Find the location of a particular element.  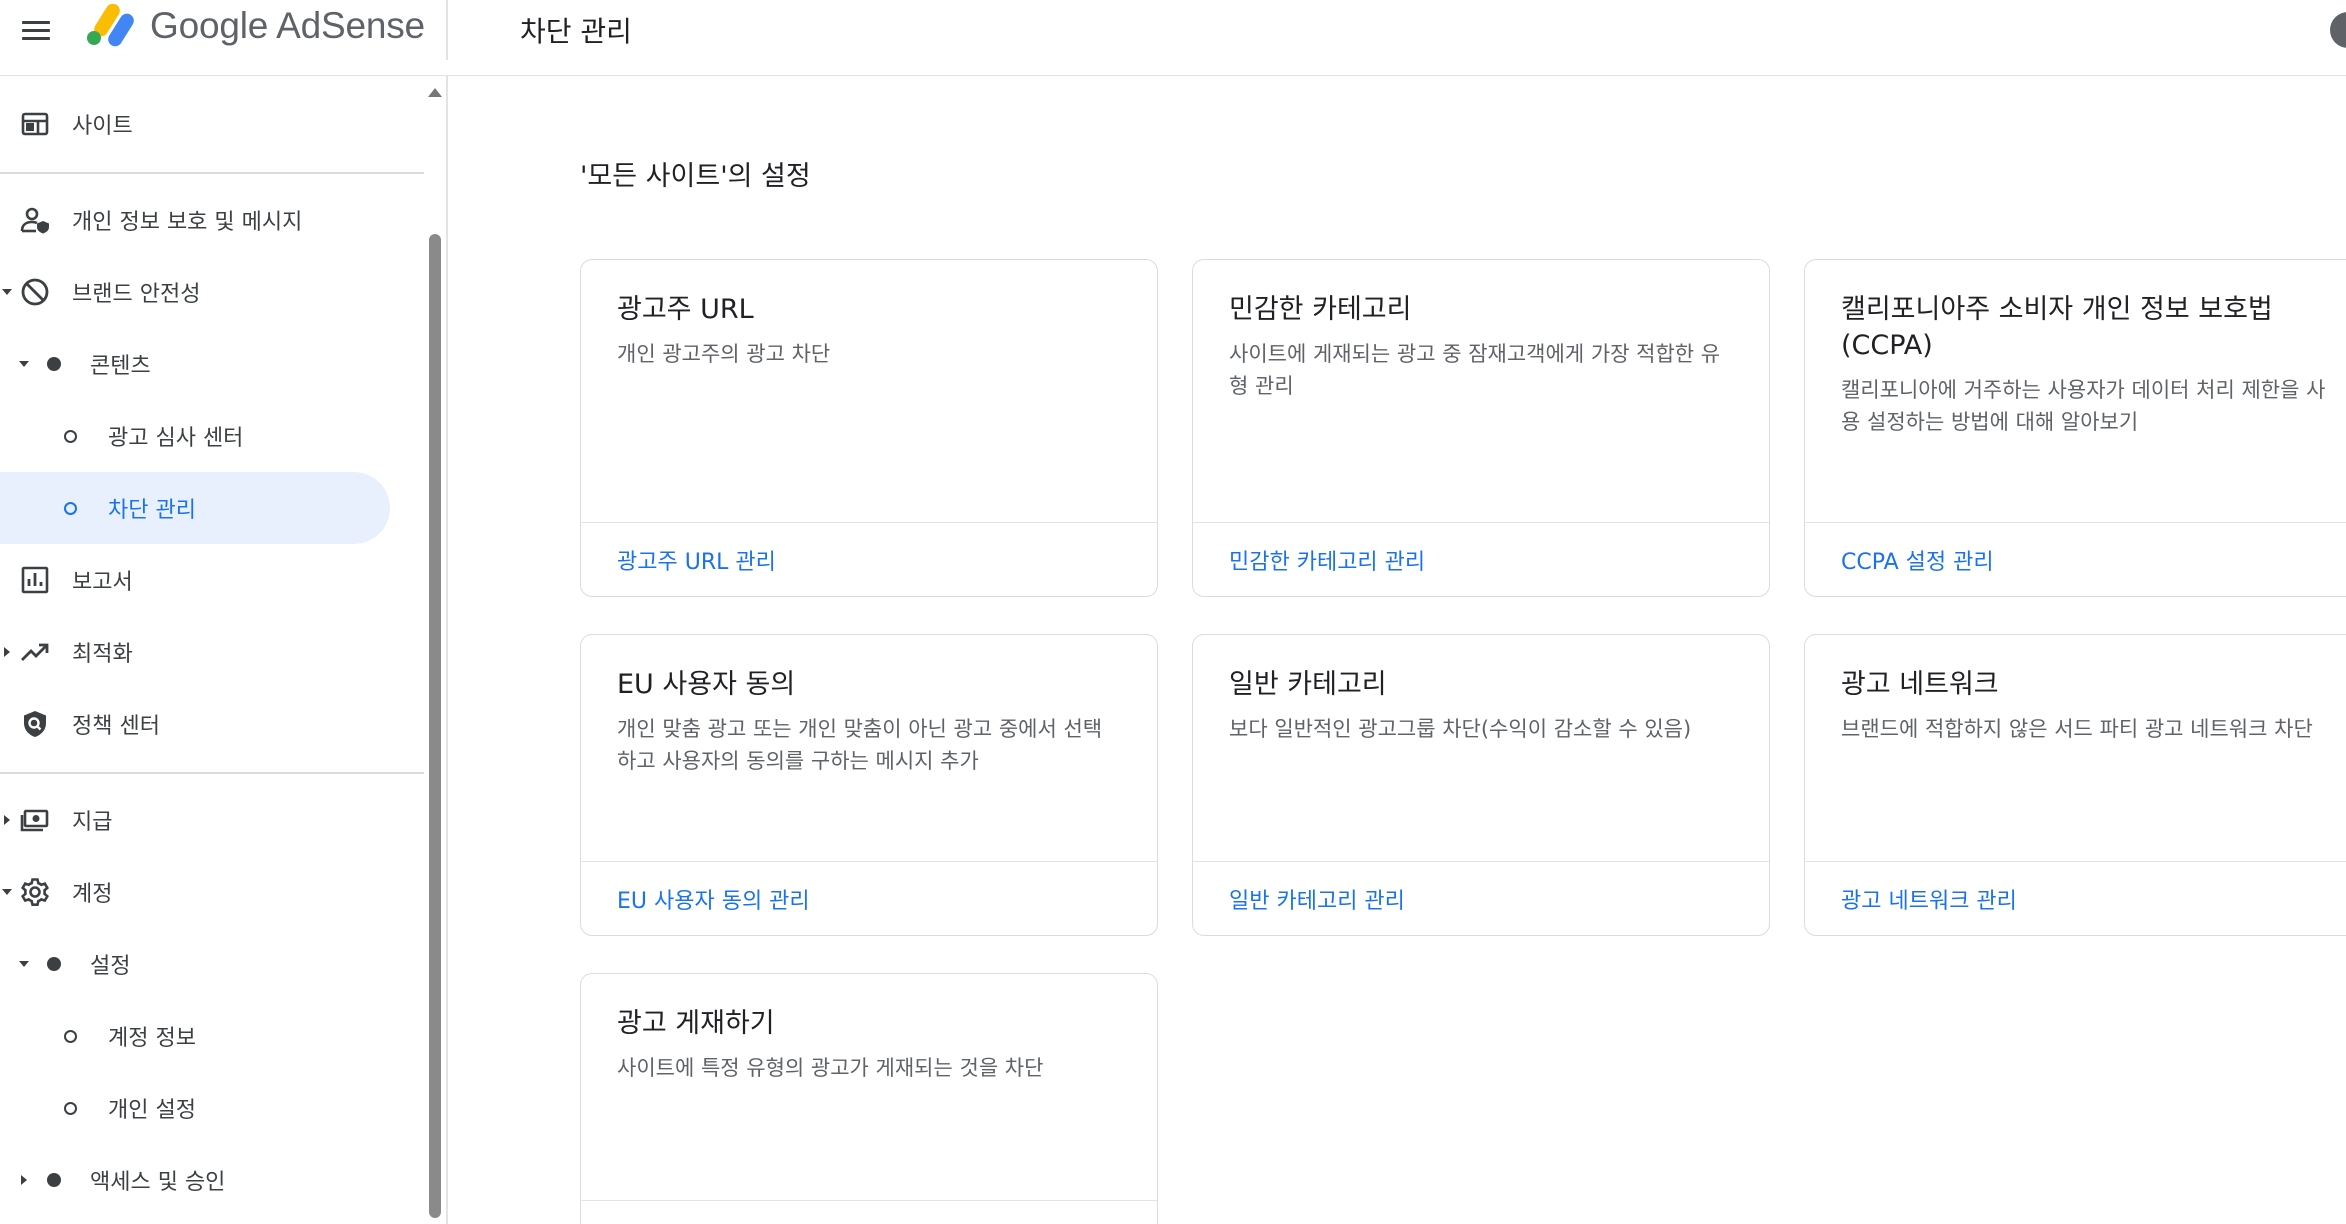

card-title: 일반 카테고리 is located at coordinates (1308, 684).